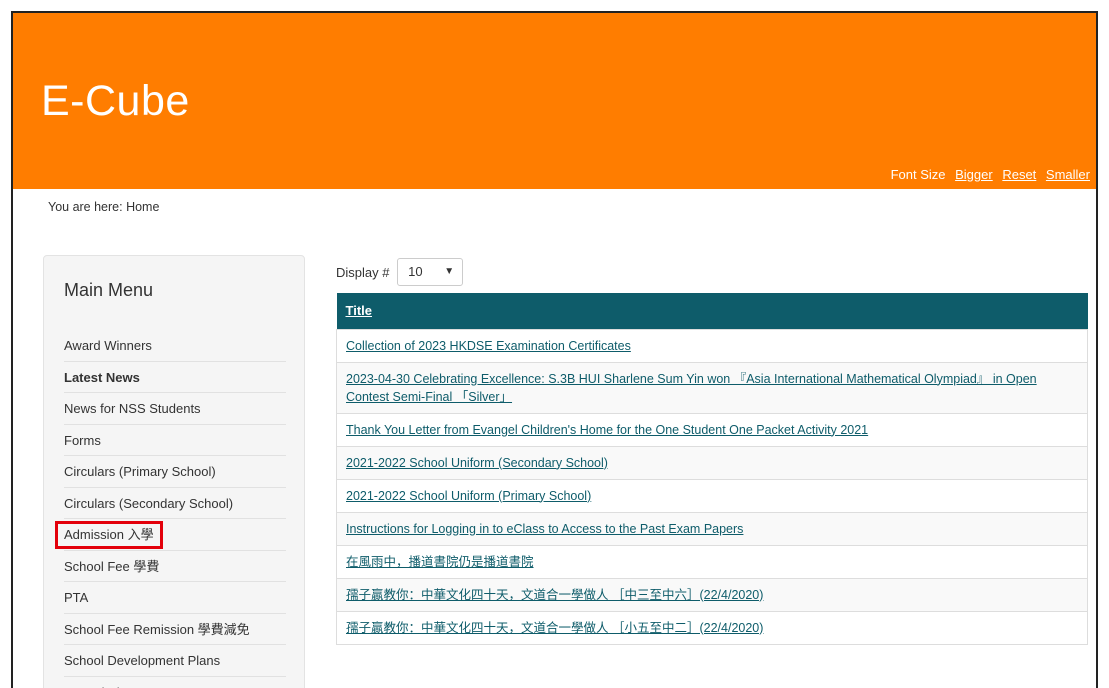 Image resolution: width=1109 pixels, height=688 pixels. Describe the element at coordinates (175, 346) in the screenshot. I see `menu-item-award-winners: Award Winners` at that location.